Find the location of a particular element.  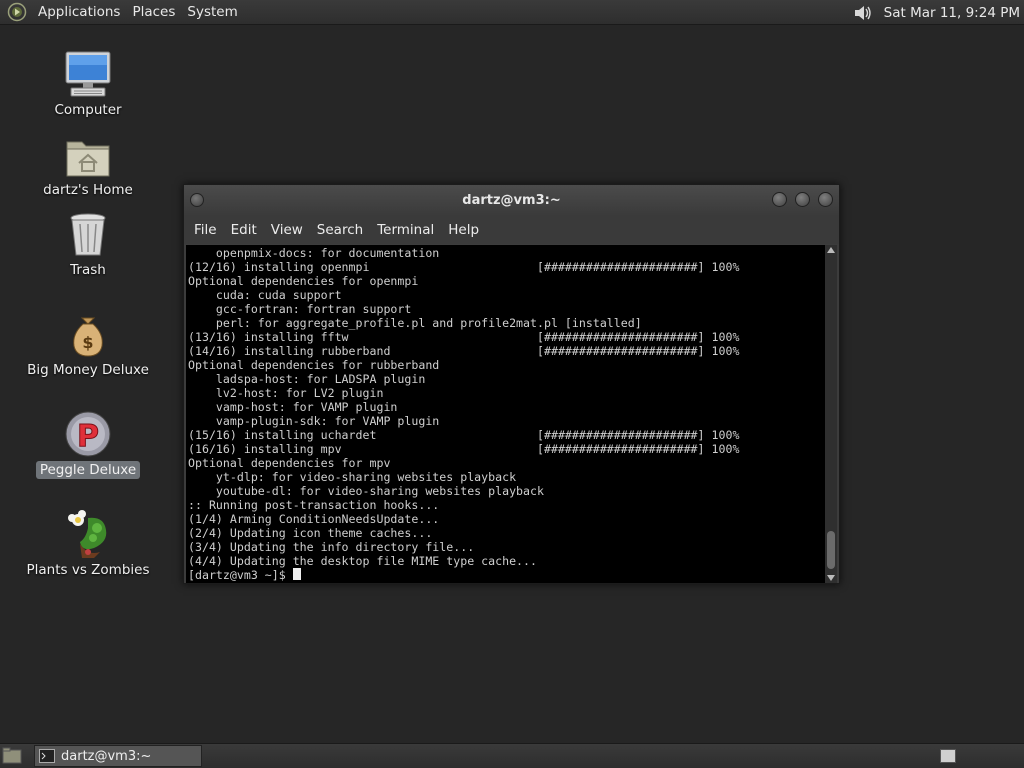

text-cursor is located at coordinates (296, 574).